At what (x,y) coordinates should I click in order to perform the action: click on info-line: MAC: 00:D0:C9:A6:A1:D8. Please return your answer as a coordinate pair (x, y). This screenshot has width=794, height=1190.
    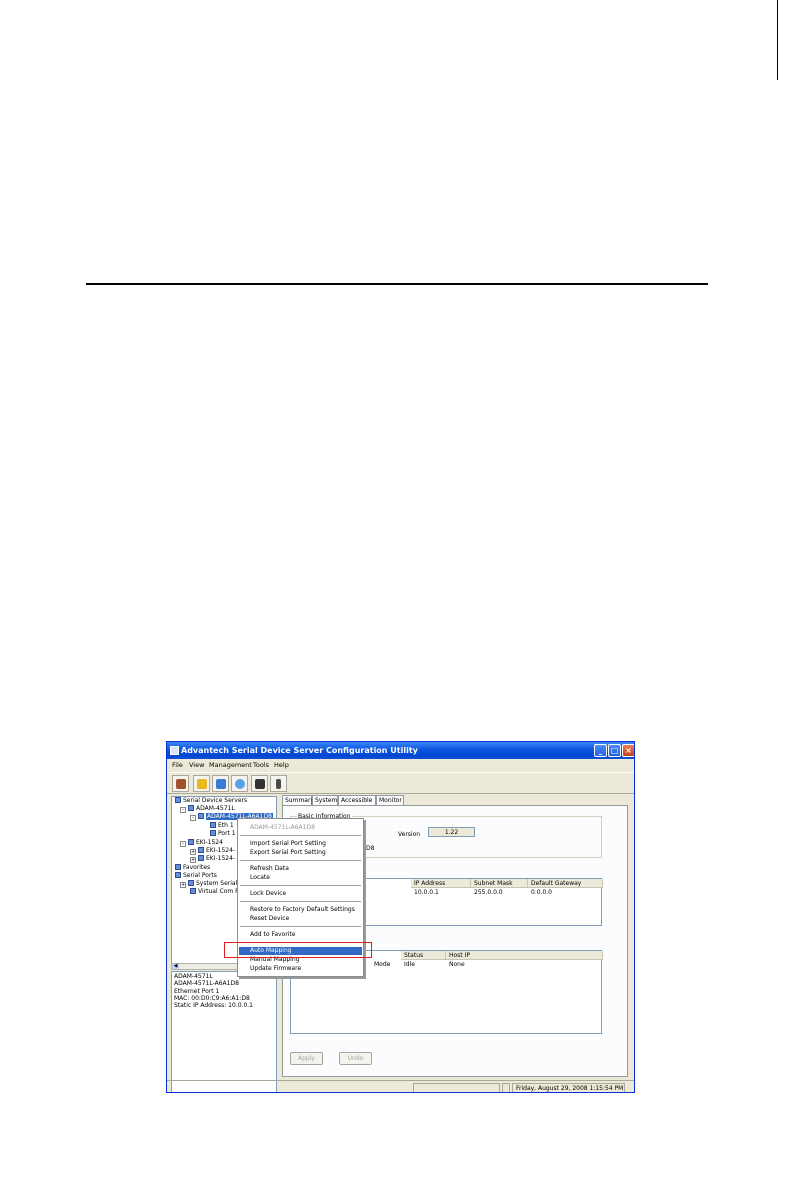
    Looking at the image, I should click on (212, 998).